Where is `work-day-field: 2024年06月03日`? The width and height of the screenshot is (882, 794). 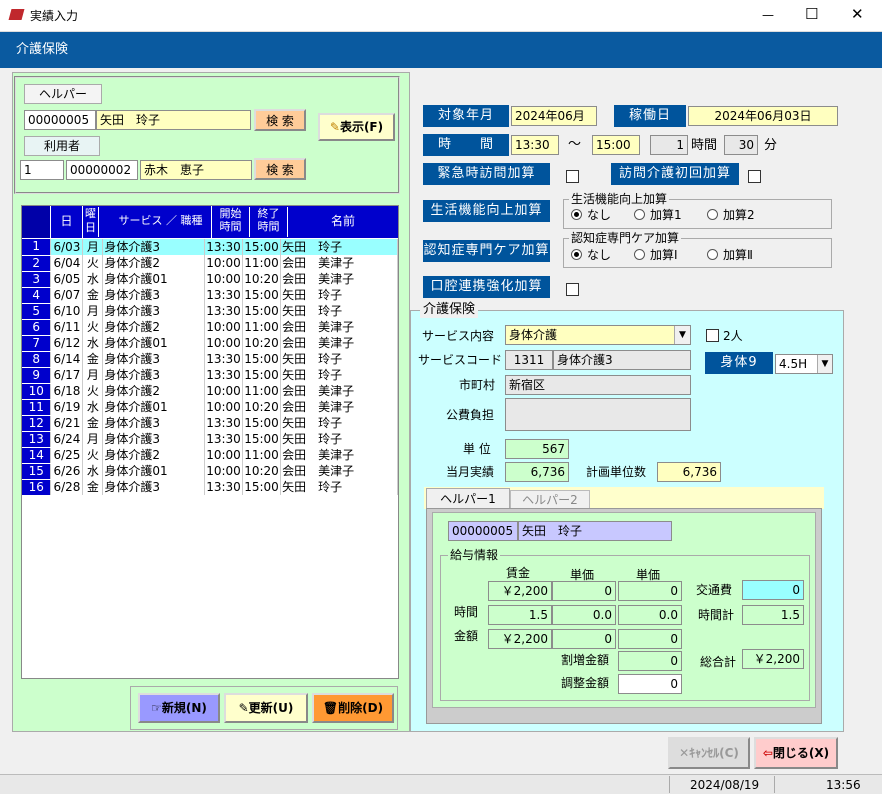
work-day-field: 2024年06月03日 is located at coordinates (763, 116).